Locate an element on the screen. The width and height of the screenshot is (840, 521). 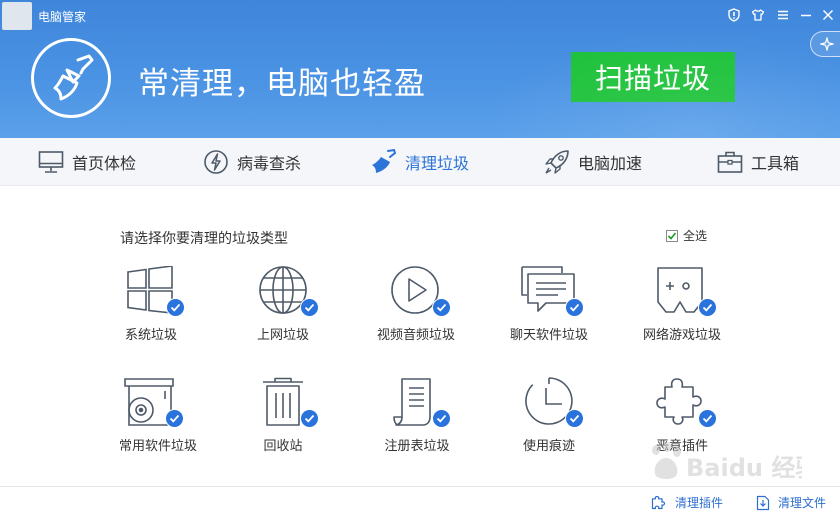
tab-label: 工具箱 is located at coordinates (775, 163).